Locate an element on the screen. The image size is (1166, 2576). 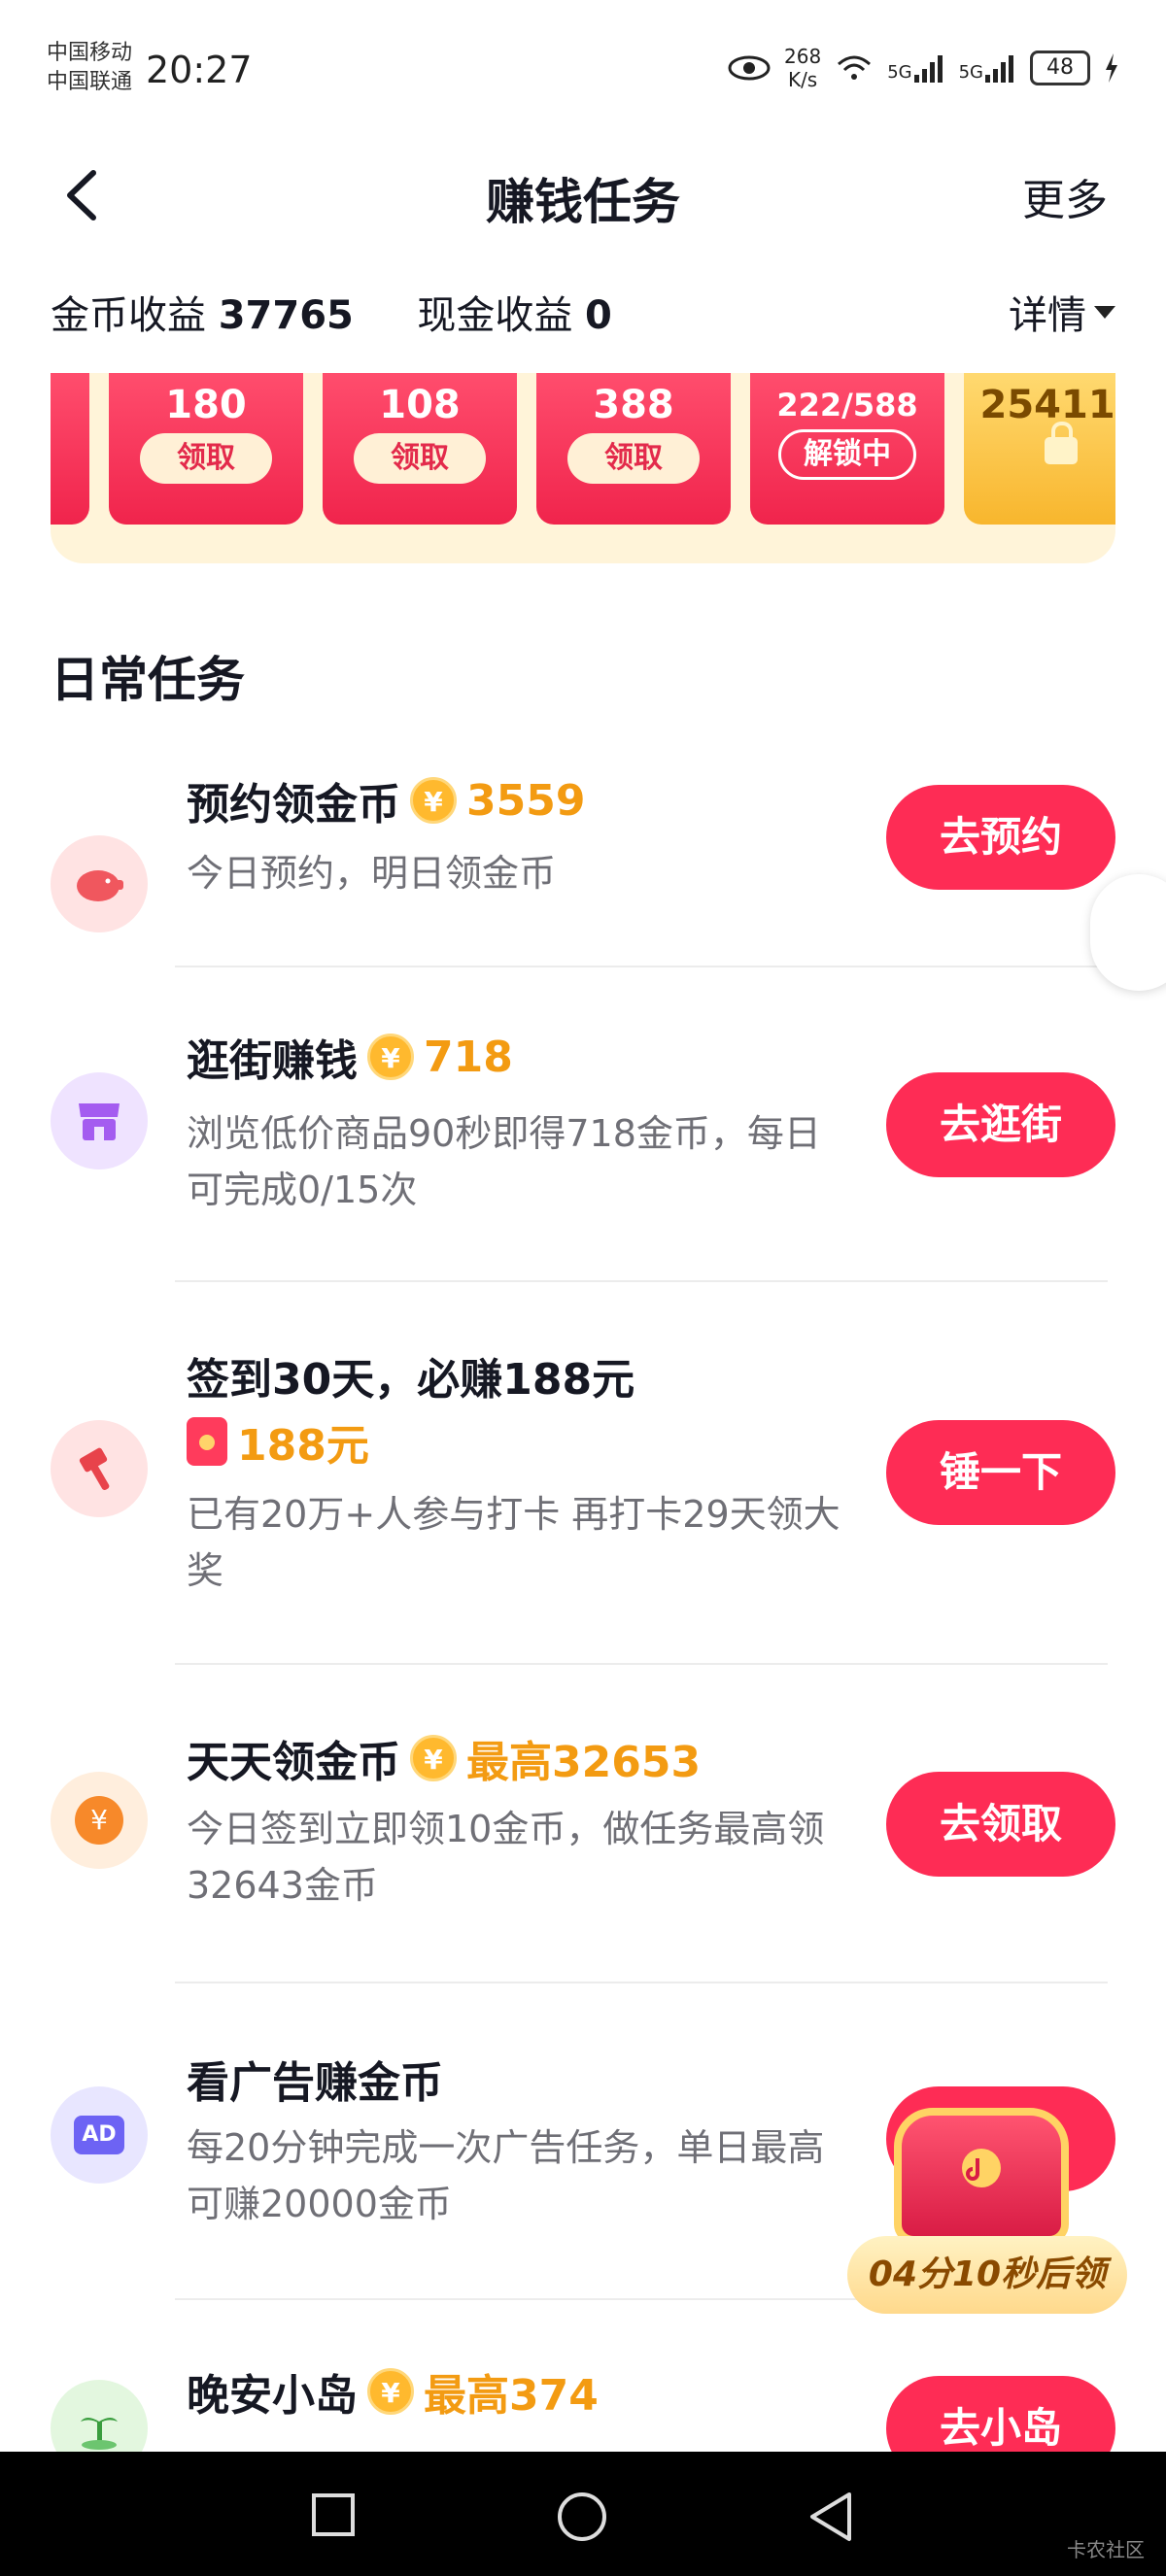
reward-card: 388 领取 is located at coordinates (633, 449).